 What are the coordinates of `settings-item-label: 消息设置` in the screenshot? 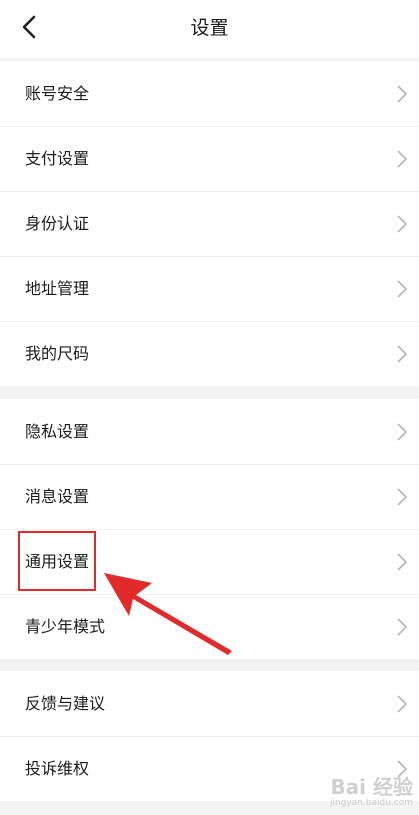 It's located at (57, 496).